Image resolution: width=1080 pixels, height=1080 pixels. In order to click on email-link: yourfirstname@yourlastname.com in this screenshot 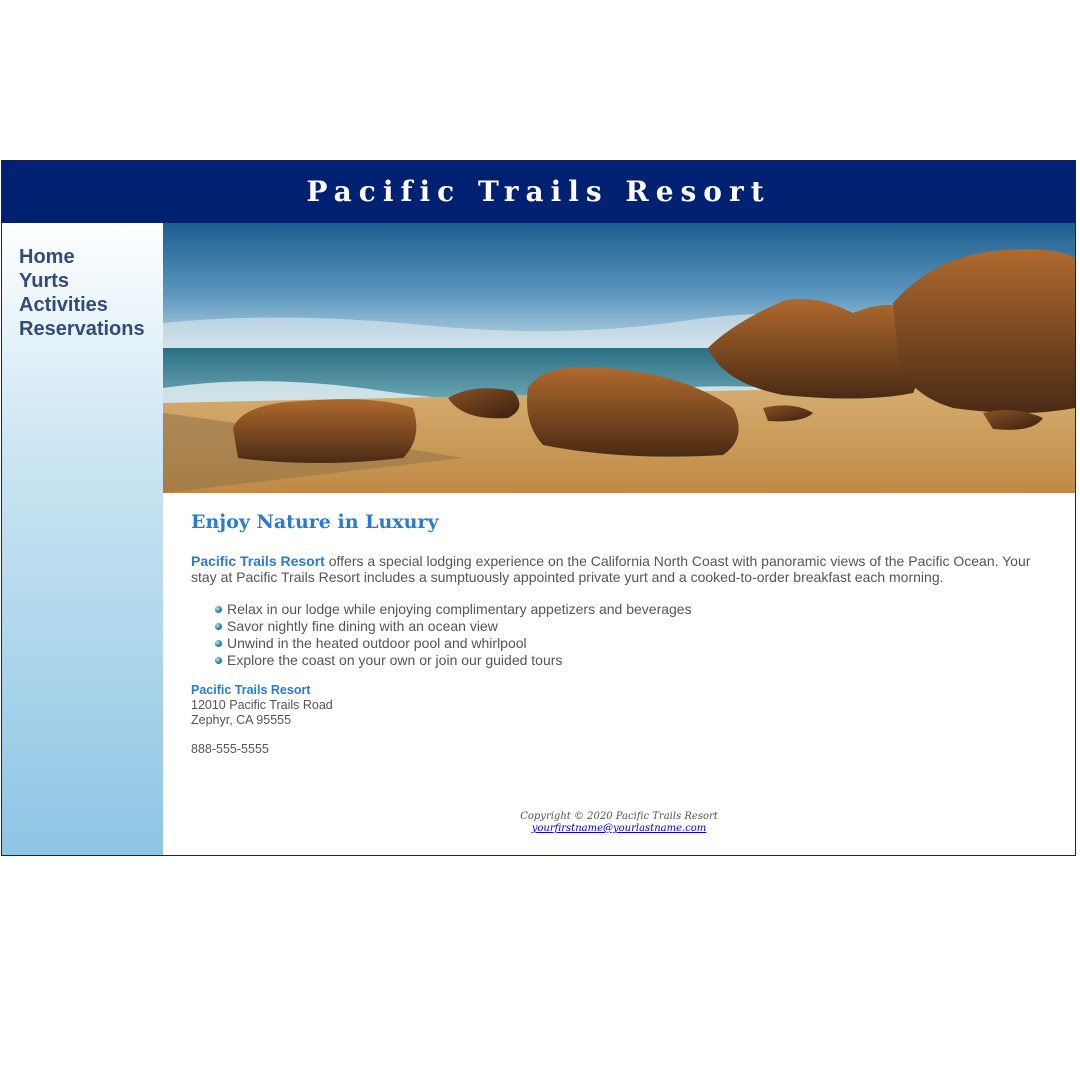, I will do `click(619, 828)`.